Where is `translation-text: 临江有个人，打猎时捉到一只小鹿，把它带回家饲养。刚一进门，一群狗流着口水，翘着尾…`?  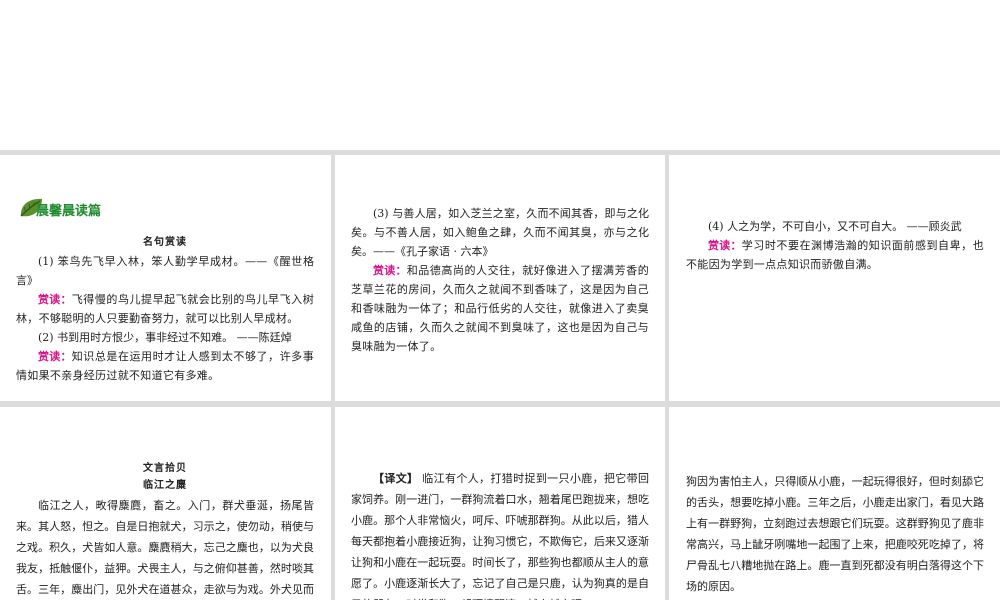
translation-text: 临江有个人，打猎时捉到一只小鹿，把它带回家饲养。刚一进门，一群狗流着口水，翘着尾… is located at coordinates (500, 536).